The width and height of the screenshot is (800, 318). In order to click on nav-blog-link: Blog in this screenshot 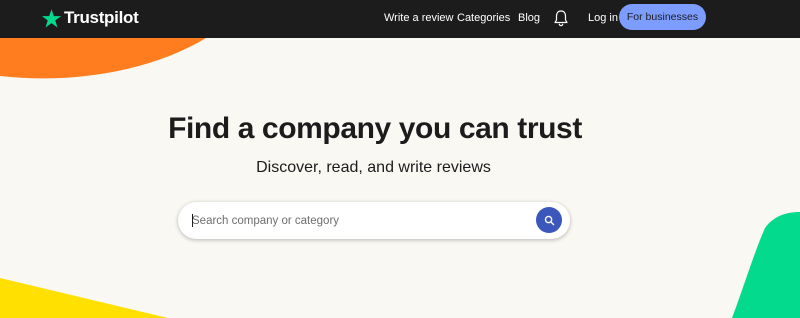, I will do `click(529, 18)`.